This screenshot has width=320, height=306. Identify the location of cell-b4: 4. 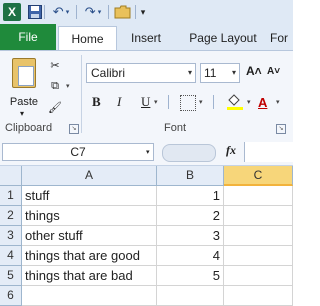
(190, 256).